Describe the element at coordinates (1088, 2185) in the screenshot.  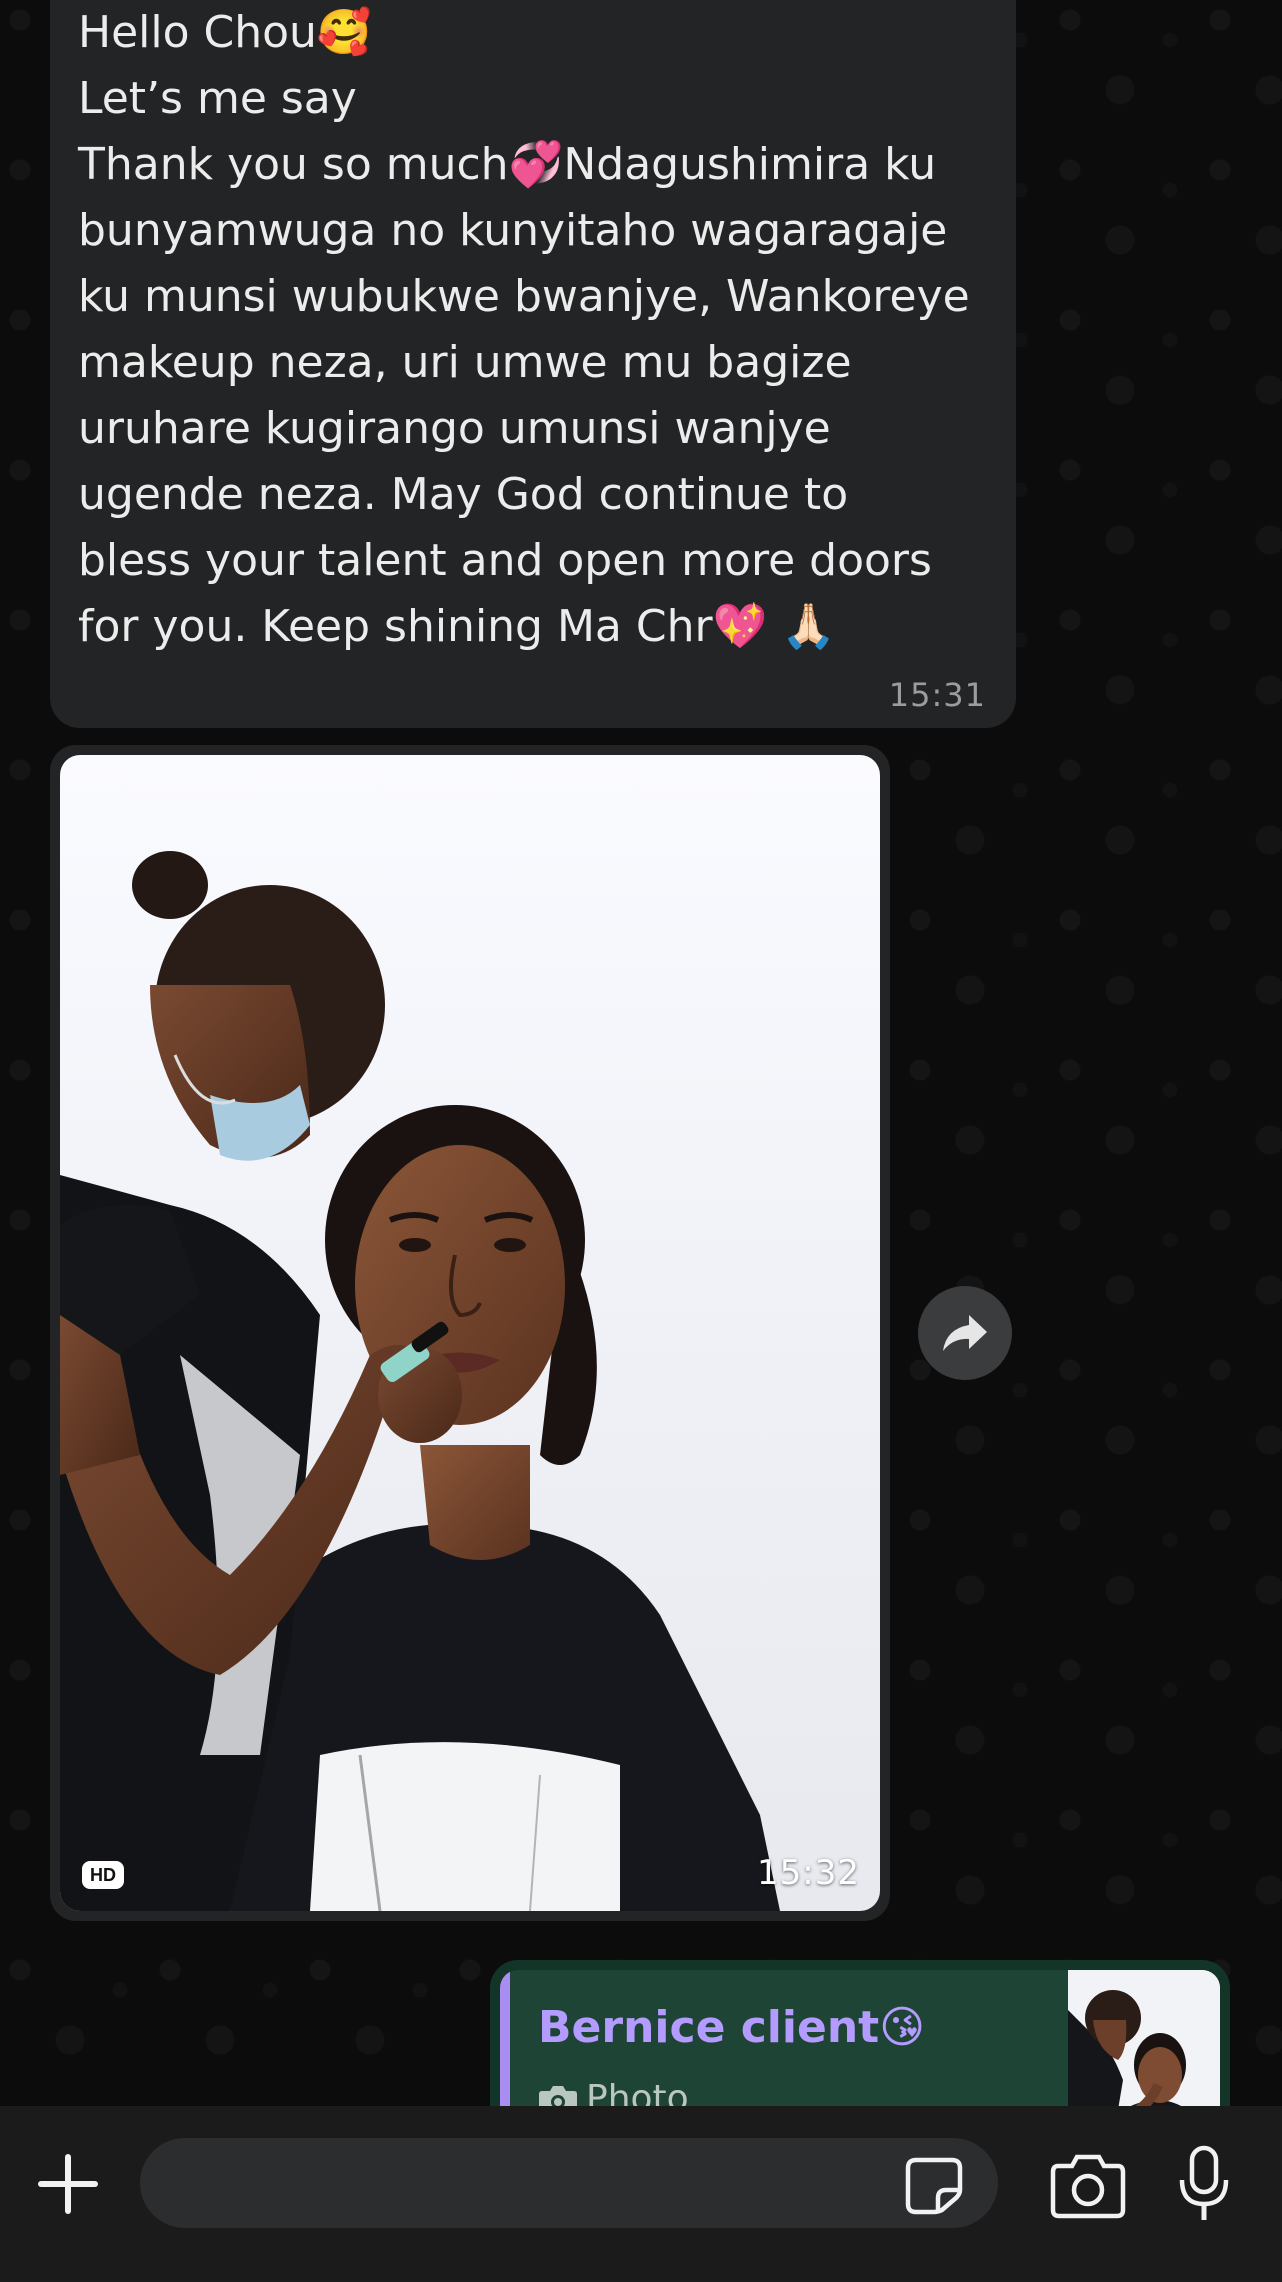
I see `camera-icon` at that location.